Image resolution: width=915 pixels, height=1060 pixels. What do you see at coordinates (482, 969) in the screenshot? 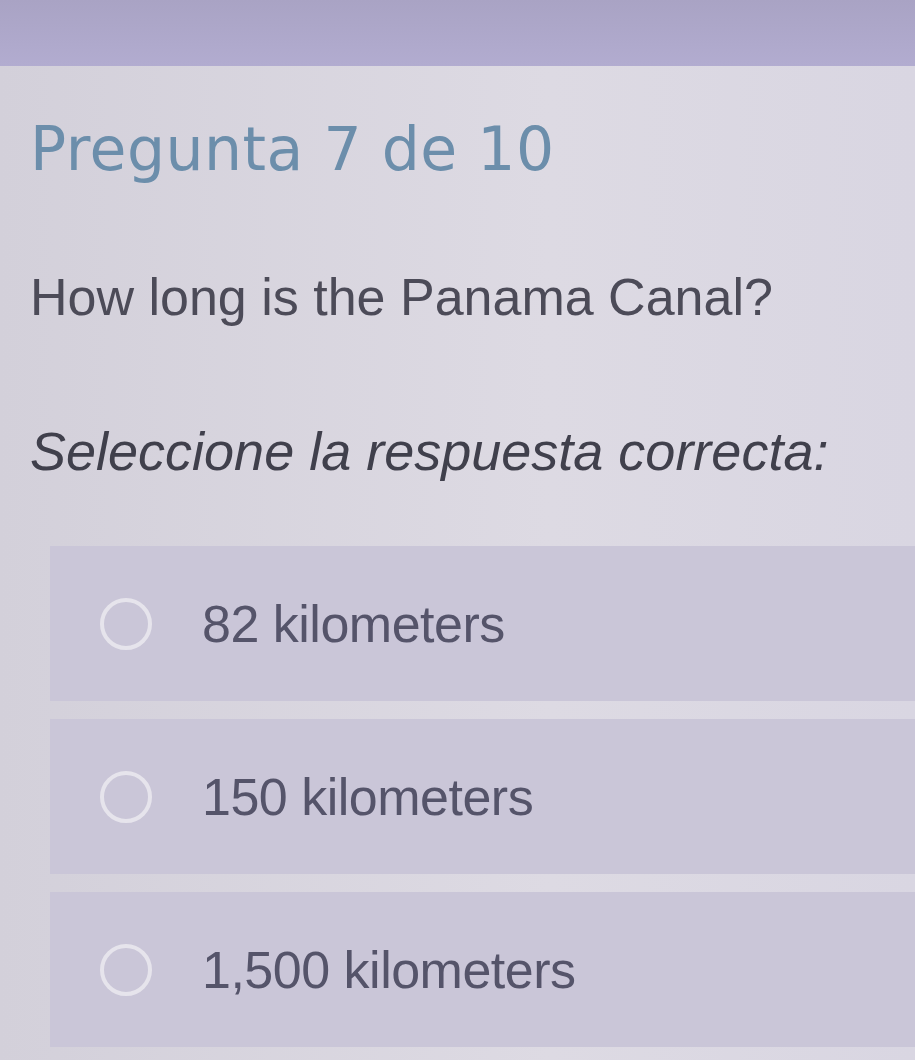
I see `answer-option: 1,500 kilometers` at bounding box center [482, 969].